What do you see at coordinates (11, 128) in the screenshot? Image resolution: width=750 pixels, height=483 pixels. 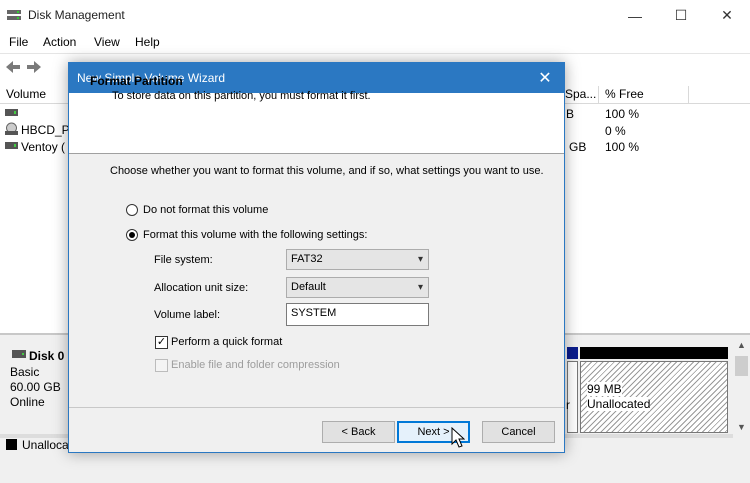 I see `cd-drive-icon` at bounding box center [11, 128].